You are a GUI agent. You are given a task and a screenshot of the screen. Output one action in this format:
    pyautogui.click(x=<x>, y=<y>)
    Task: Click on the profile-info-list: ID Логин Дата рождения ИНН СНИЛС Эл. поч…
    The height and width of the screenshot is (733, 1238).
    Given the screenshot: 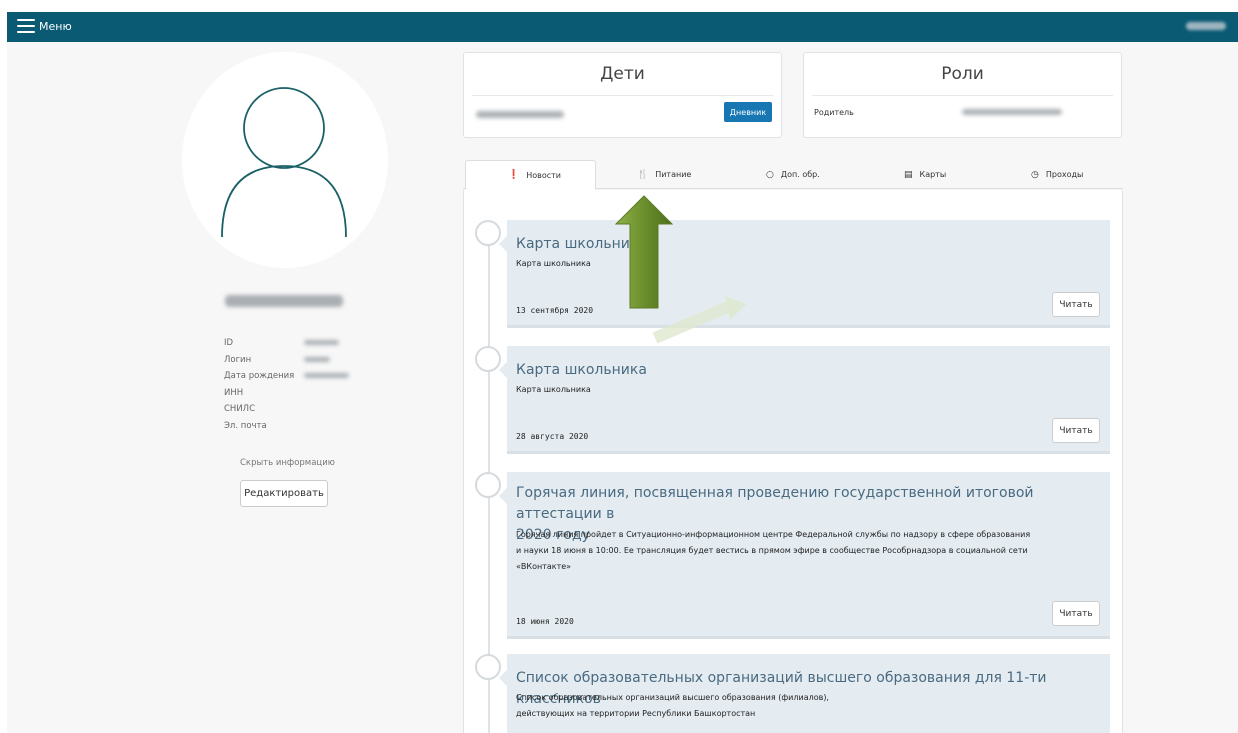 What is the action you would take?
    pyautogui.click(x=286, y=385)
    